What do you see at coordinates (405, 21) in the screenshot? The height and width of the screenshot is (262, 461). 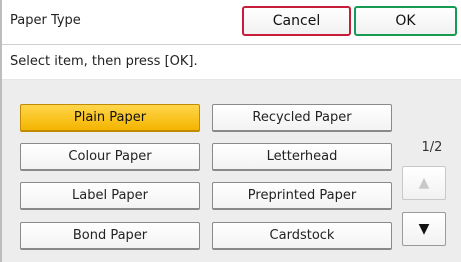 I see `ok-button: OK` at bounding box center [405, 21].